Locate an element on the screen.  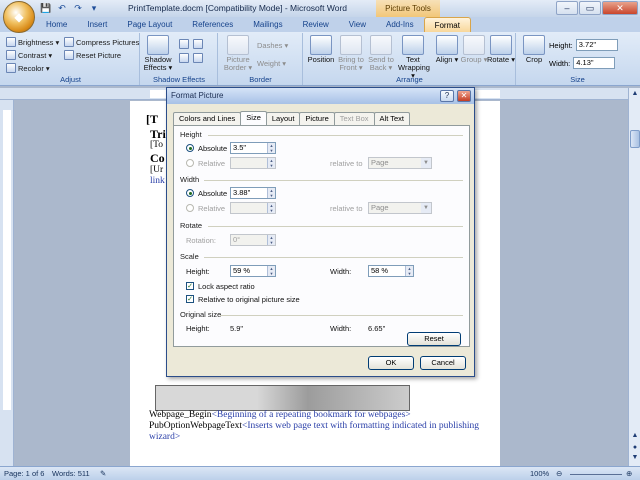
rotation-input: 0° ▲ ▼ is located at coordinates (253, 240).